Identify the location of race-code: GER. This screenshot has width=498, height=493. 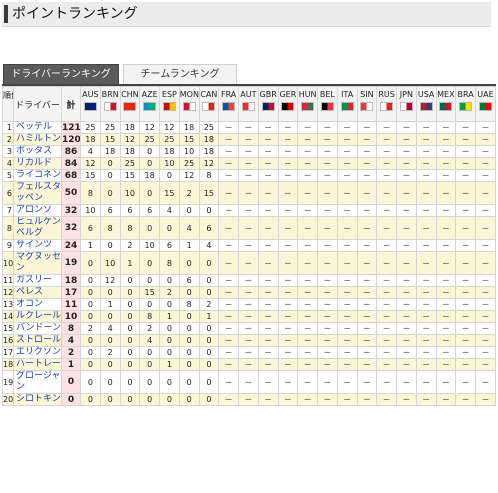
(288, 94).